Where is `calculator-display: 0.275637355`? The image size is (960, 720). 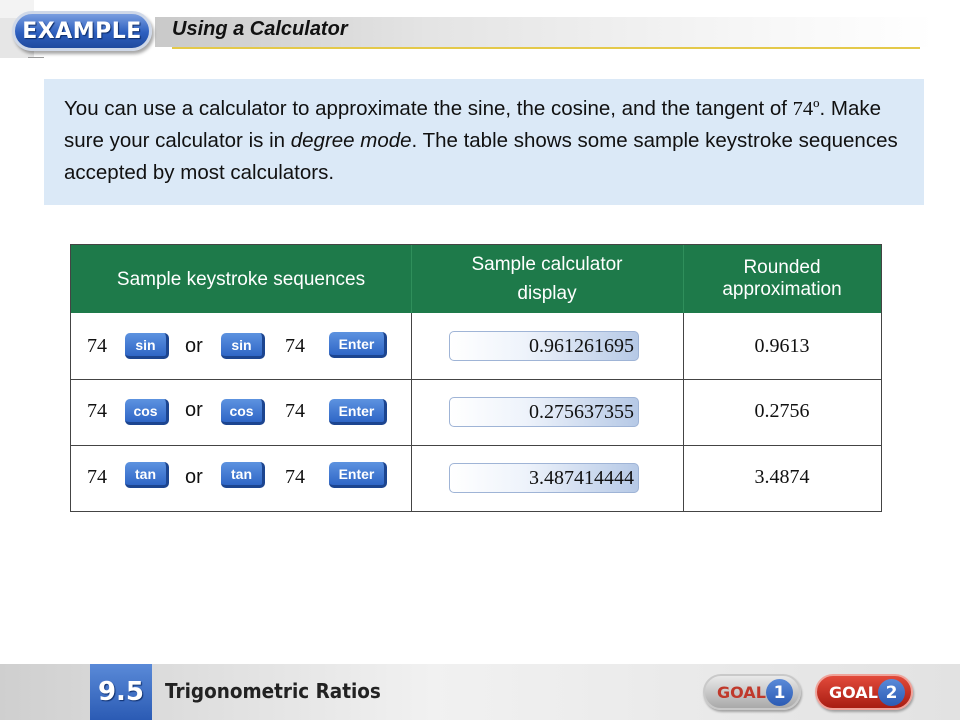 calculator-display: 0.275637355 is located at coordinates (544, 412).